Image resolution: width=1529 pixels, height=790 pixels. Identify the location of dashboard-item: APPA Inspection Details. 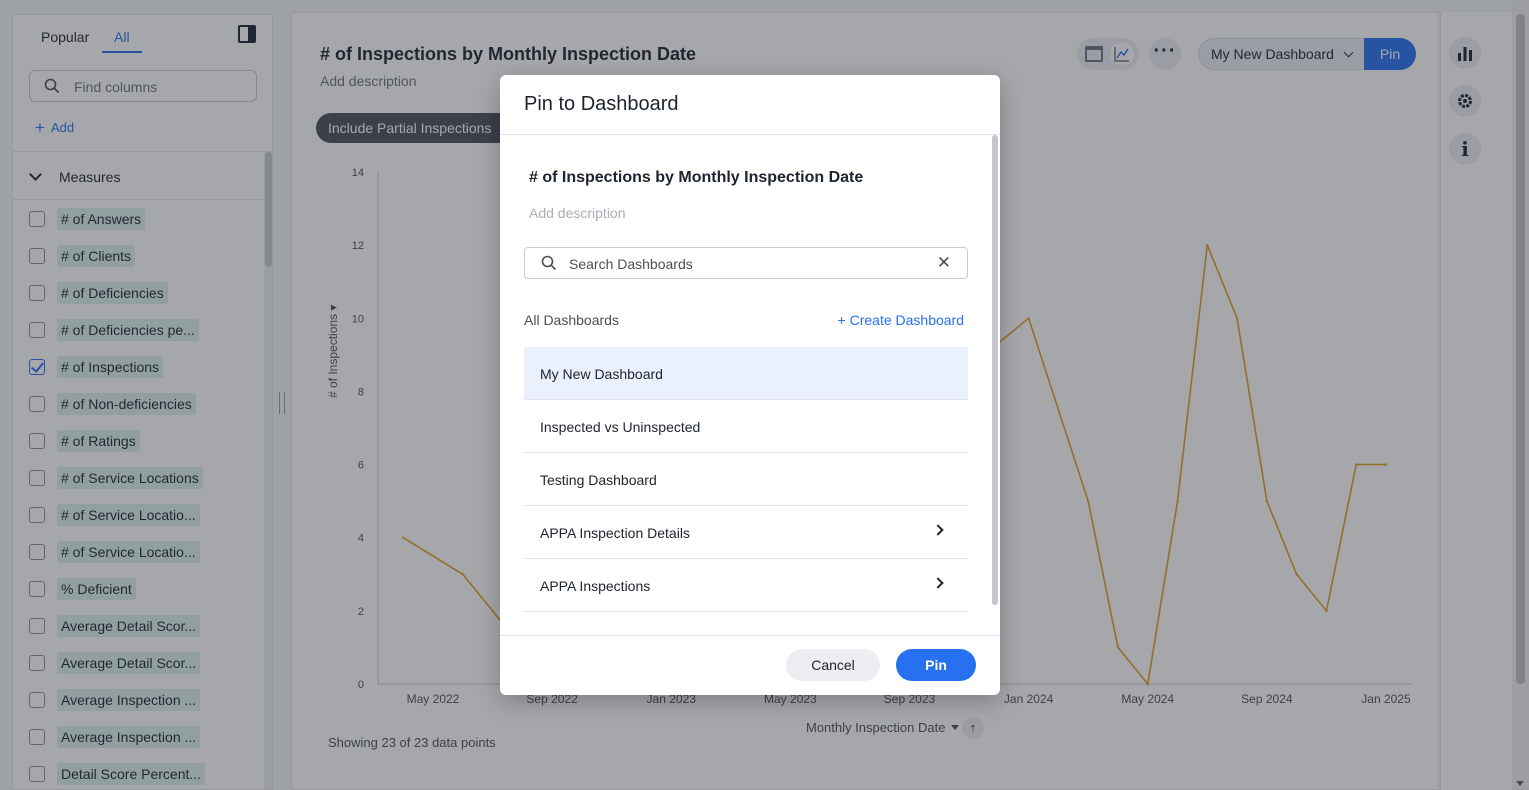
(746, 532).